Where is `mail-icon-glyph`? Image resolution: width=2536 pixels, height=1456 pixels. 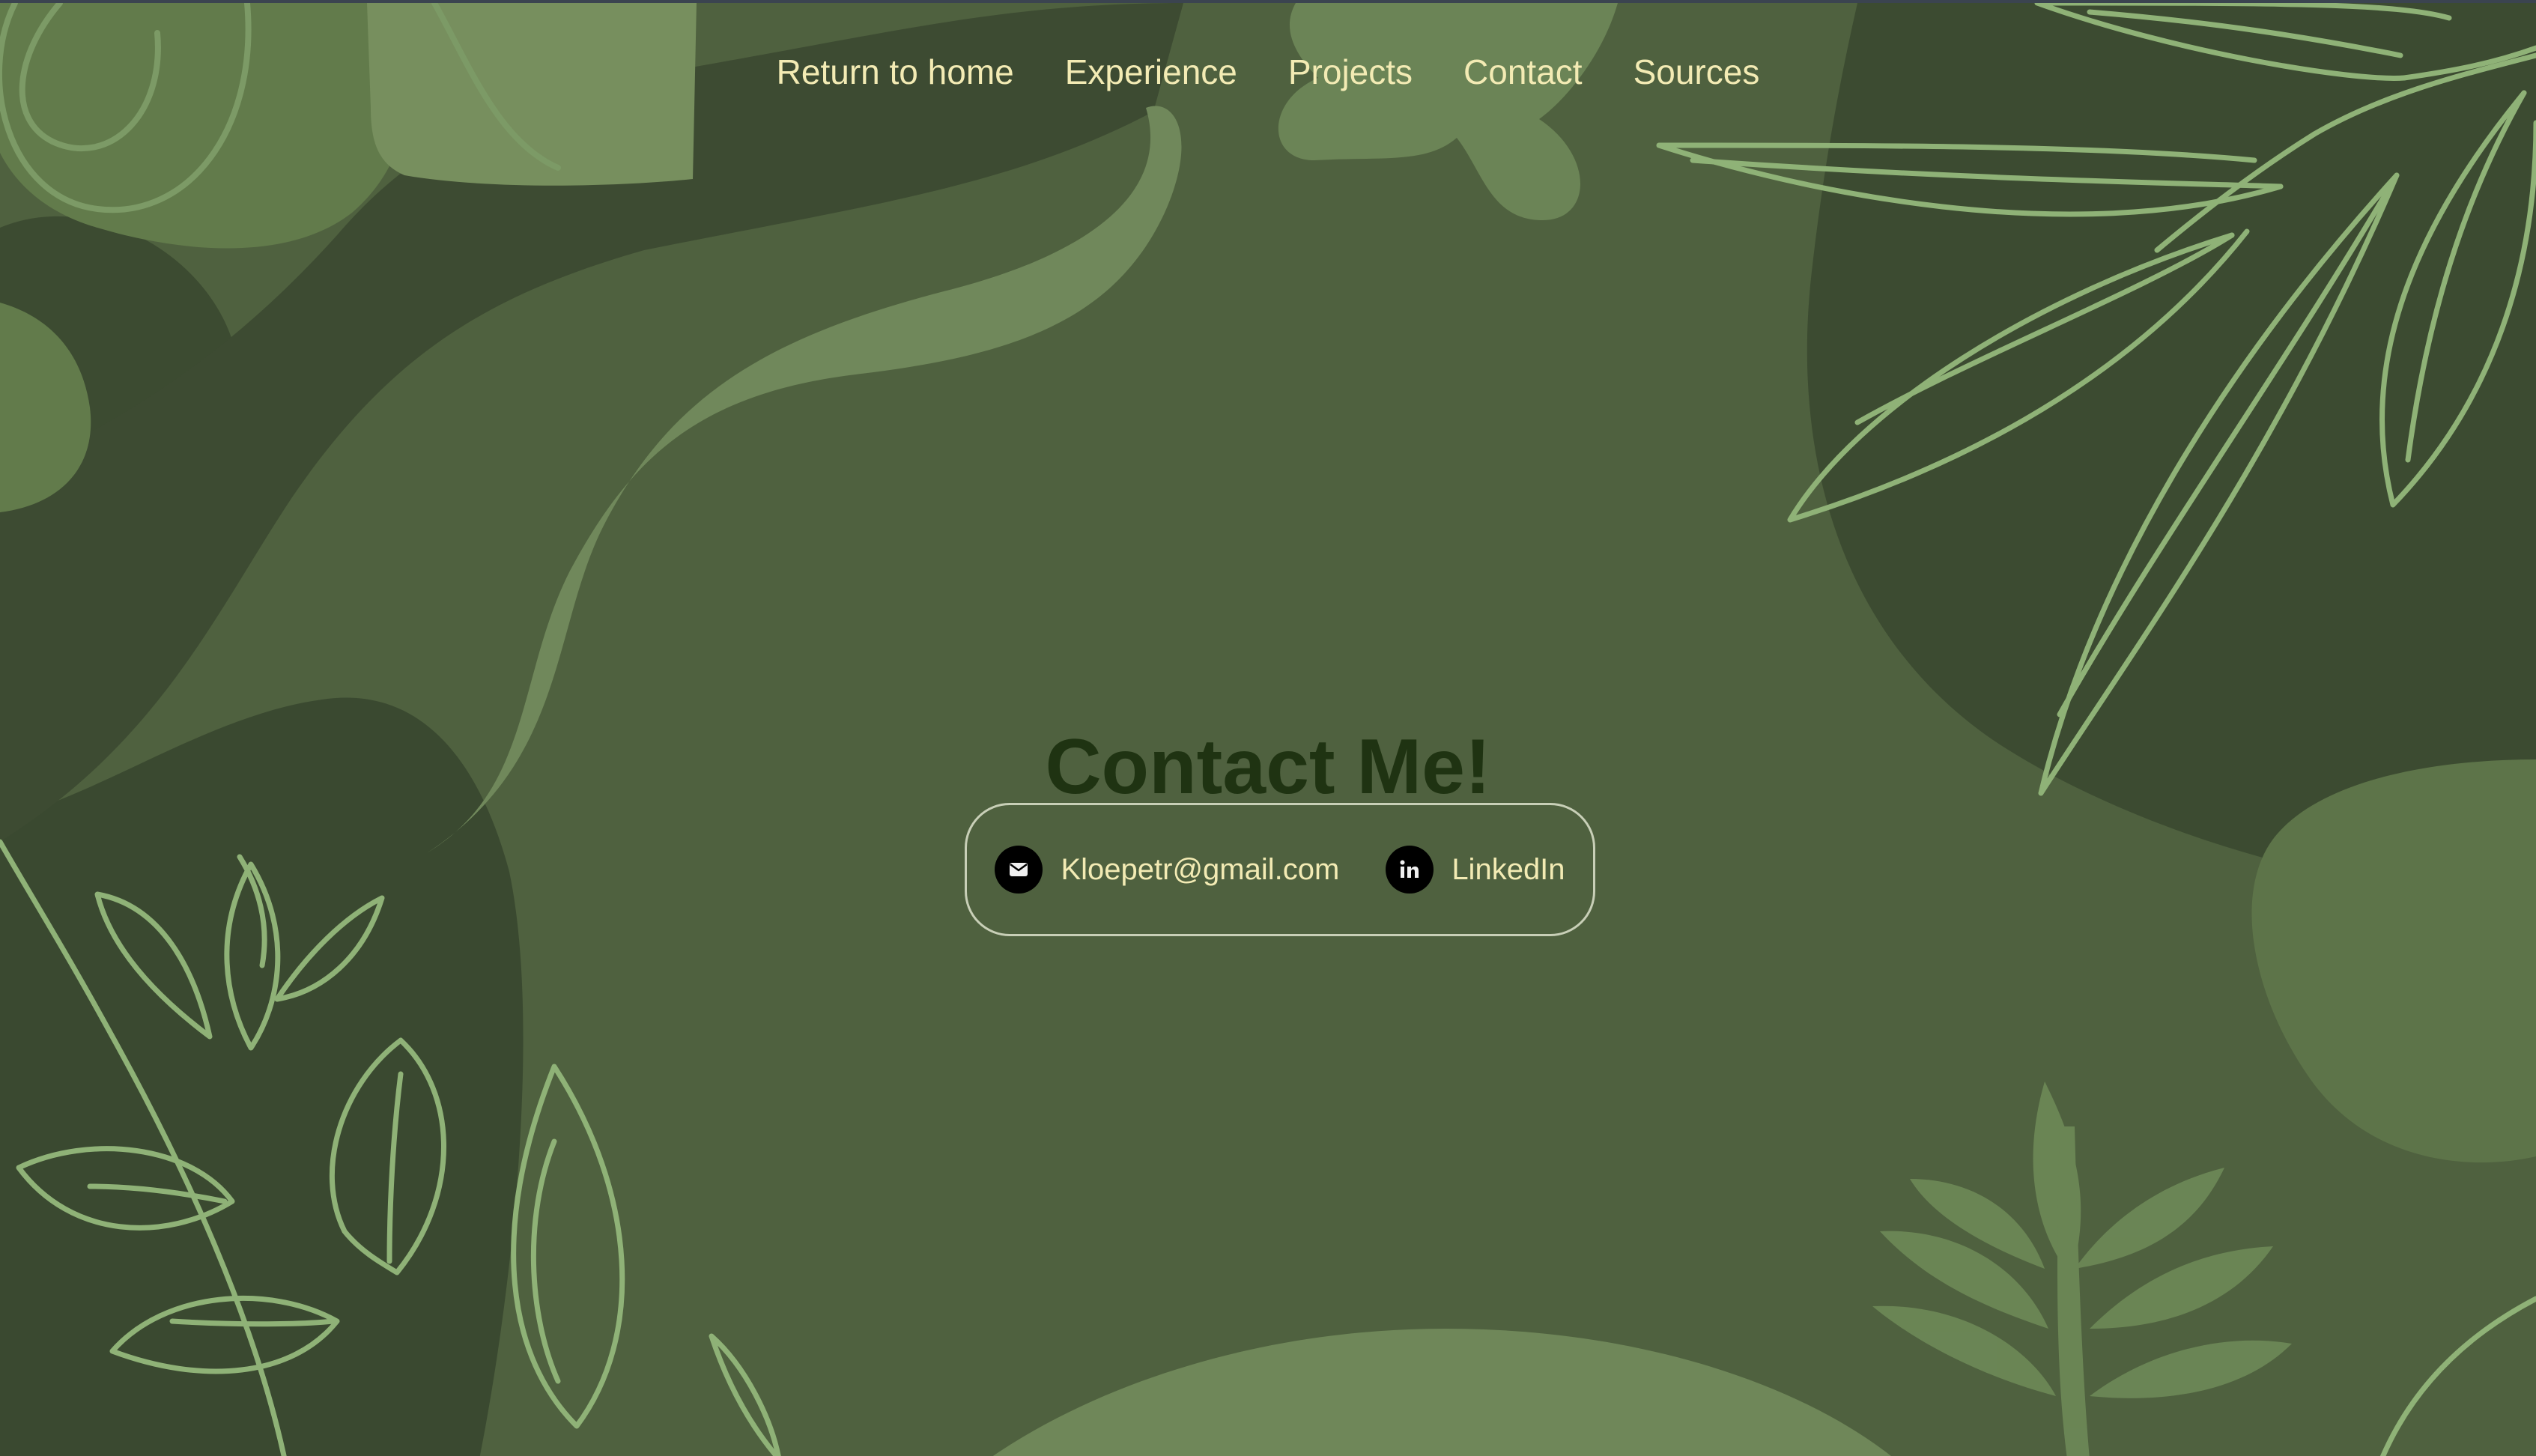
mail-icon-glyph is located at coordinates (1019, 869).